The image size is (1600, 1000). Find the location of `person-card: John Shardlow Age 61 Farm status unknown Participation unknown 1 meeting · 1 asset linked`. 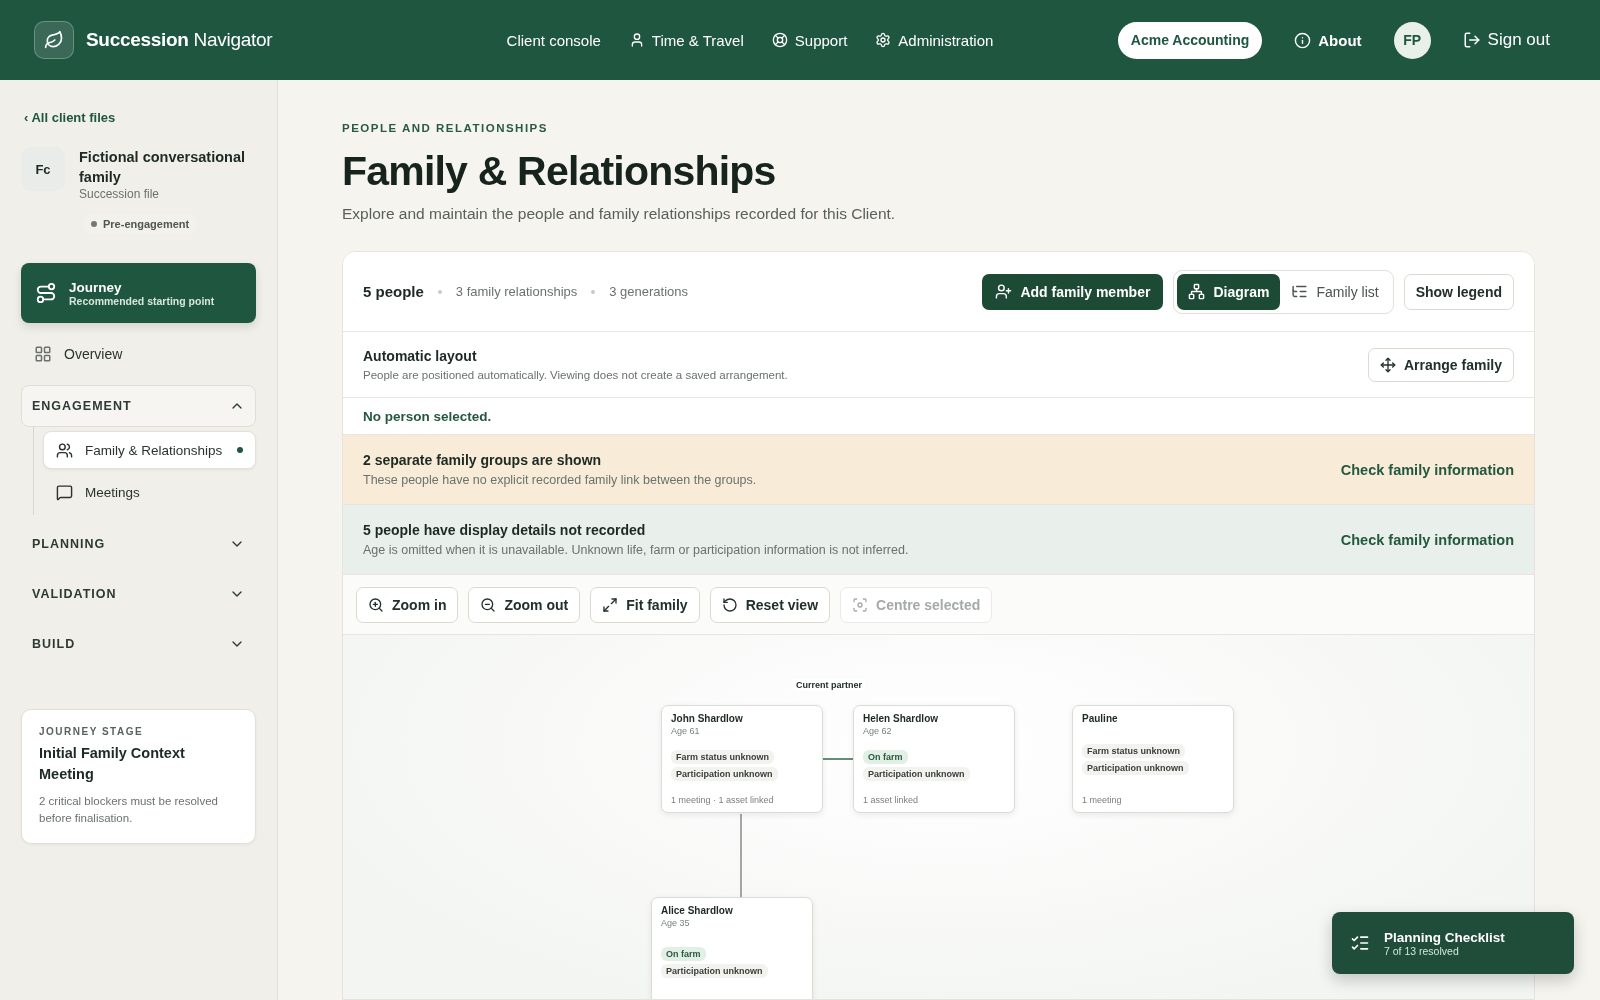

person-card: John Shardlow Age 61 Farm status unknown Participation unknown 1 meeting · 1 asset linked is located at coordinates (742, 759).